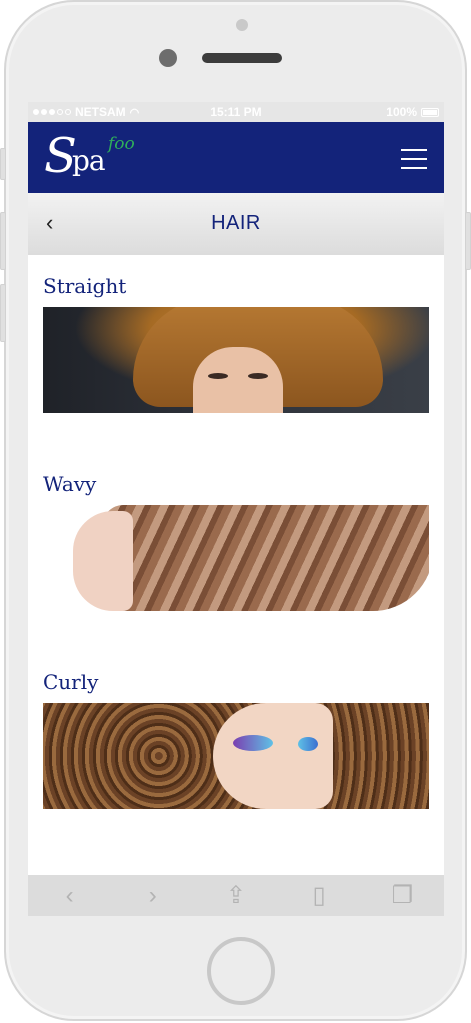  I want to click on volume-down-button, so click(3, 313).